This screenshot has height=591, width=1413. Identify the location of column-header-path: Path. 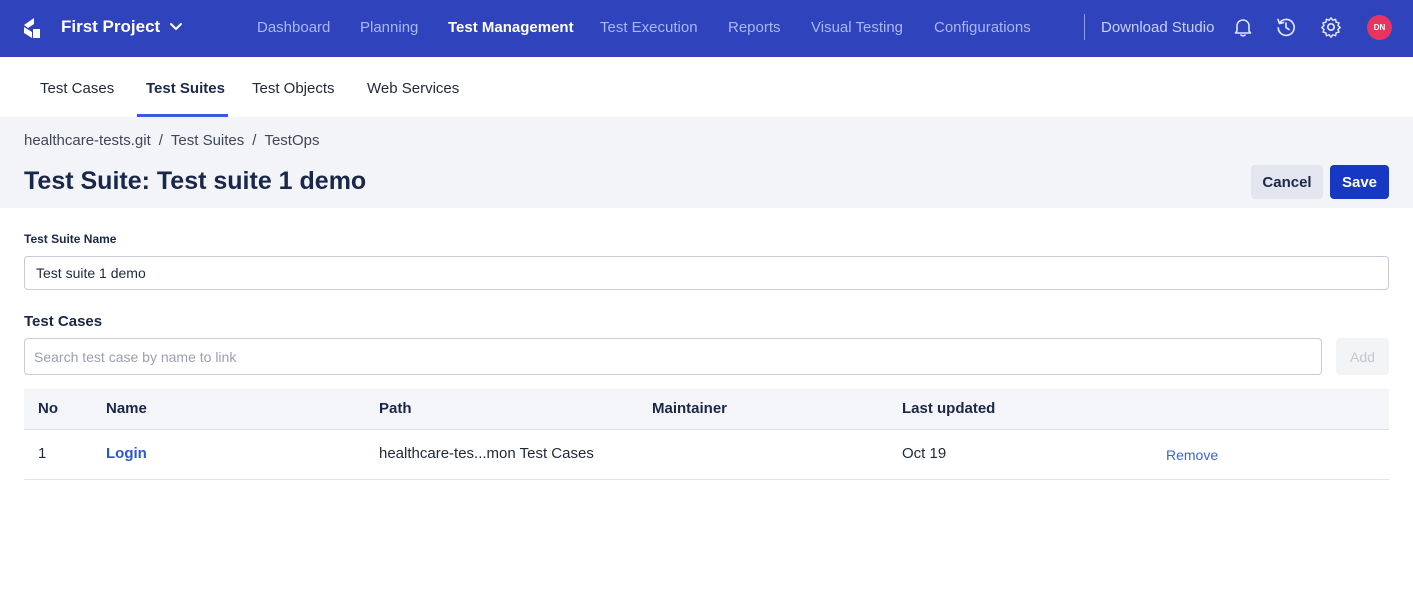
(395, 408).